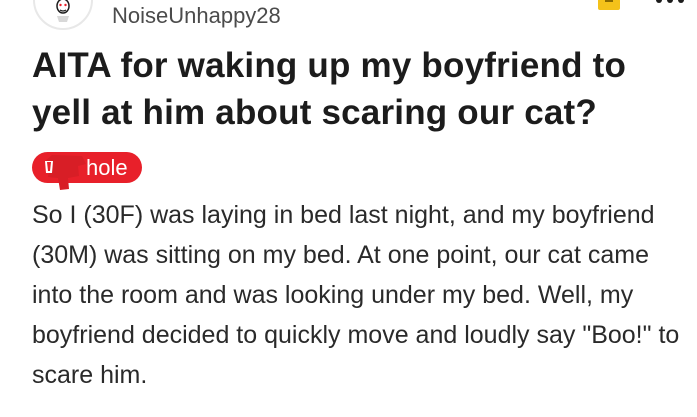  I want to click on post-header: NoiseUnhappy28, so click(348, 17).